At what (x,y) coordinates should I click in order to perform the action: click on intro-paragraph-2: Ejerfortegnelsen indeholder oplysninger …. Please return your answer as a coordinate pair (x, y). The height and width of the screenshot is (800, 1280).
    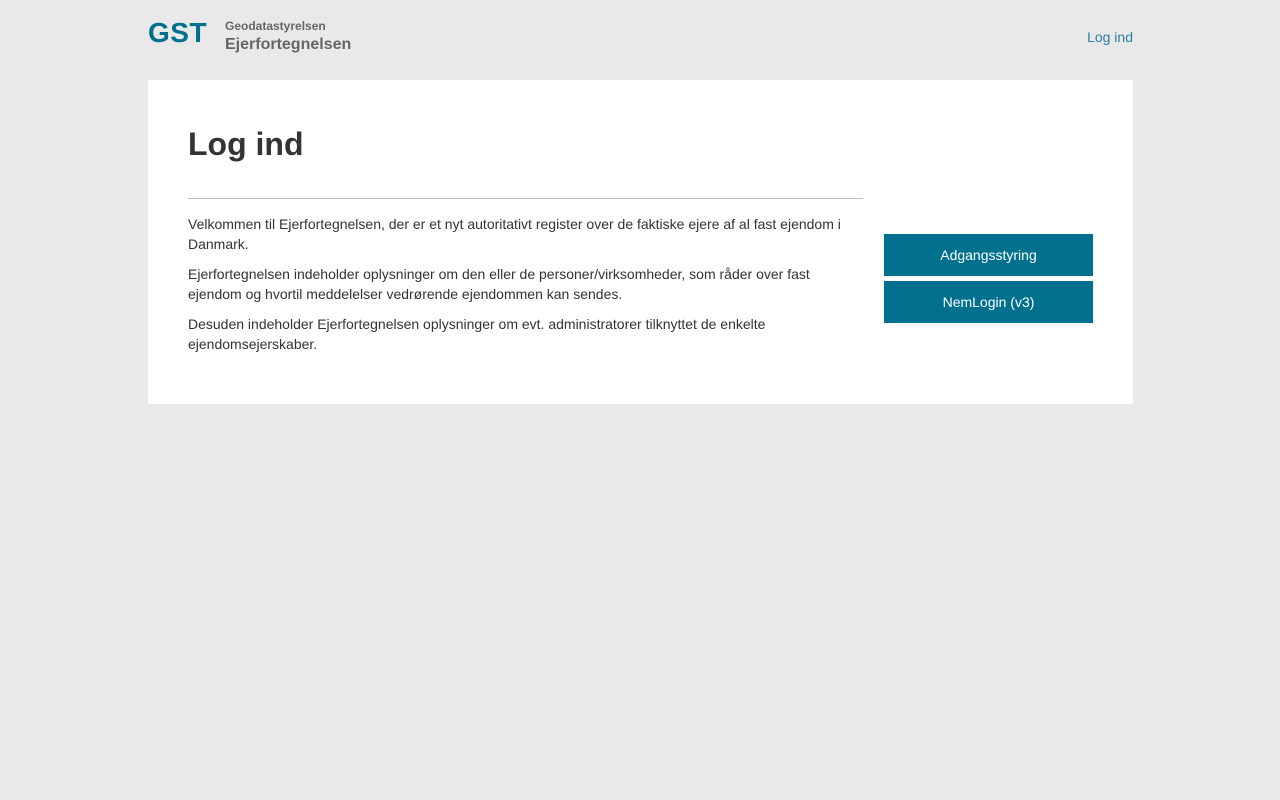
    Looking at the image, I should click on (499, 284).